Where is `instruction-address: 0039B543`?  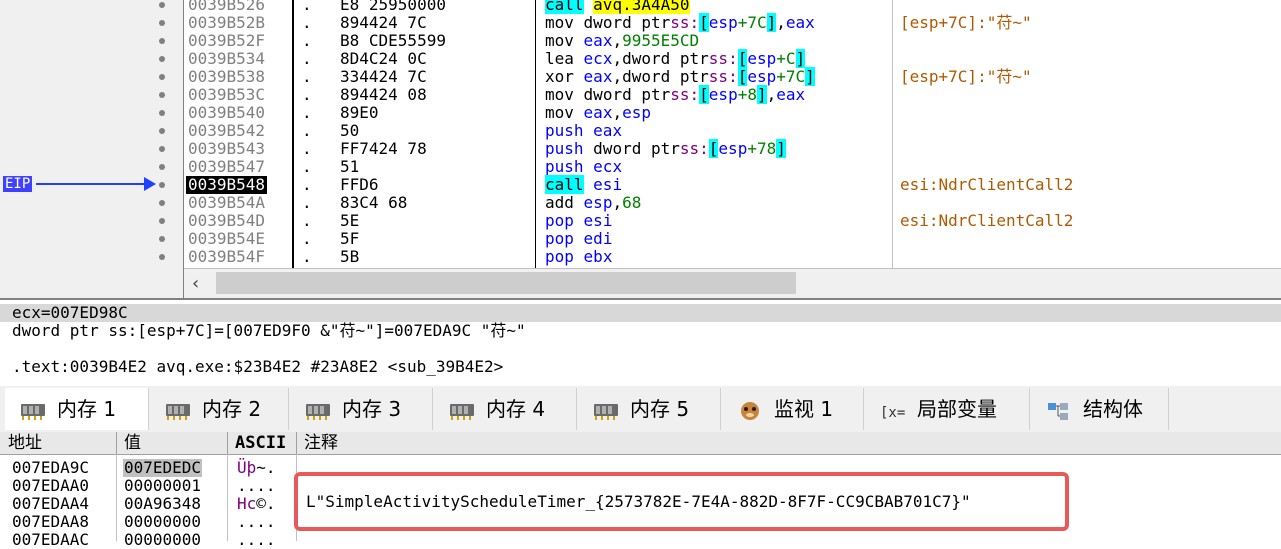
instruction-address: 0039B543 is located at coordinates (227, 148).